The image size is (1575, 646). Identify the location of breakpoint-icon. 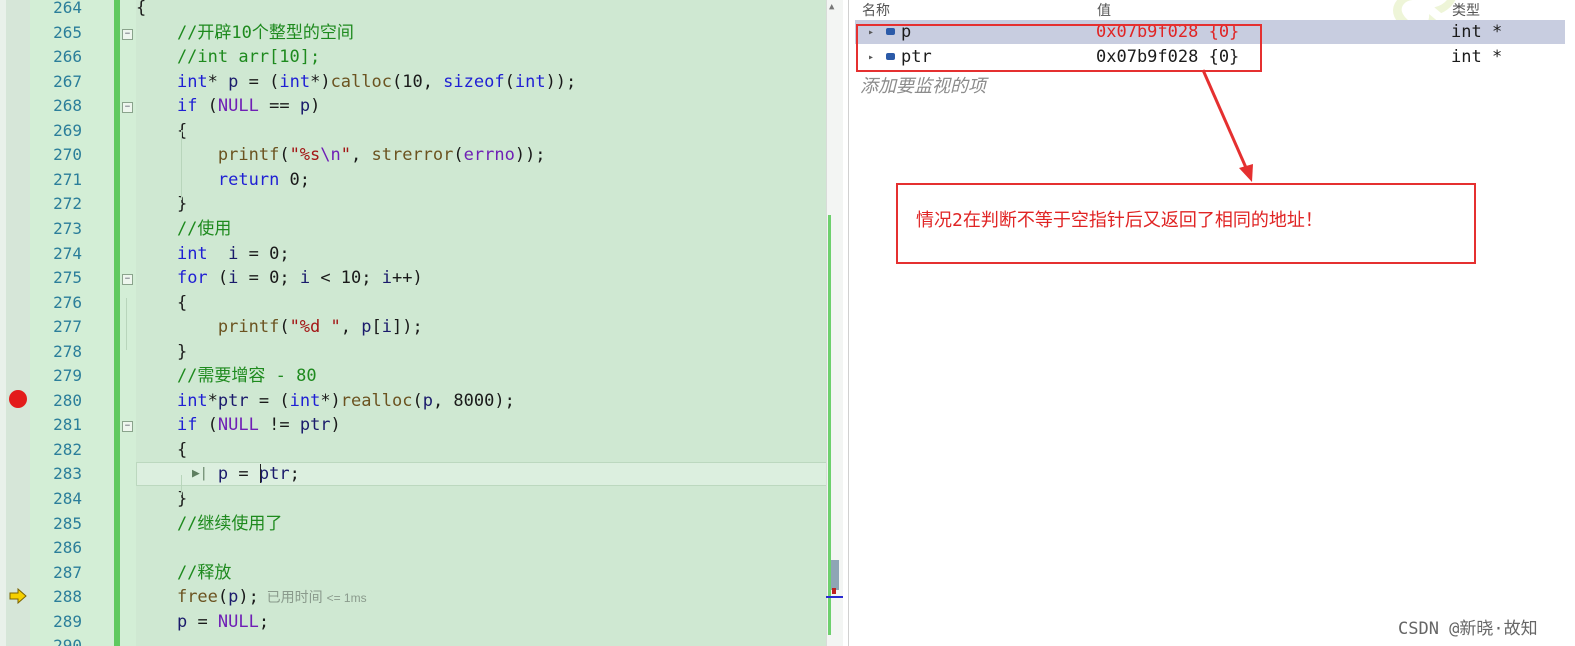
(18, 399).